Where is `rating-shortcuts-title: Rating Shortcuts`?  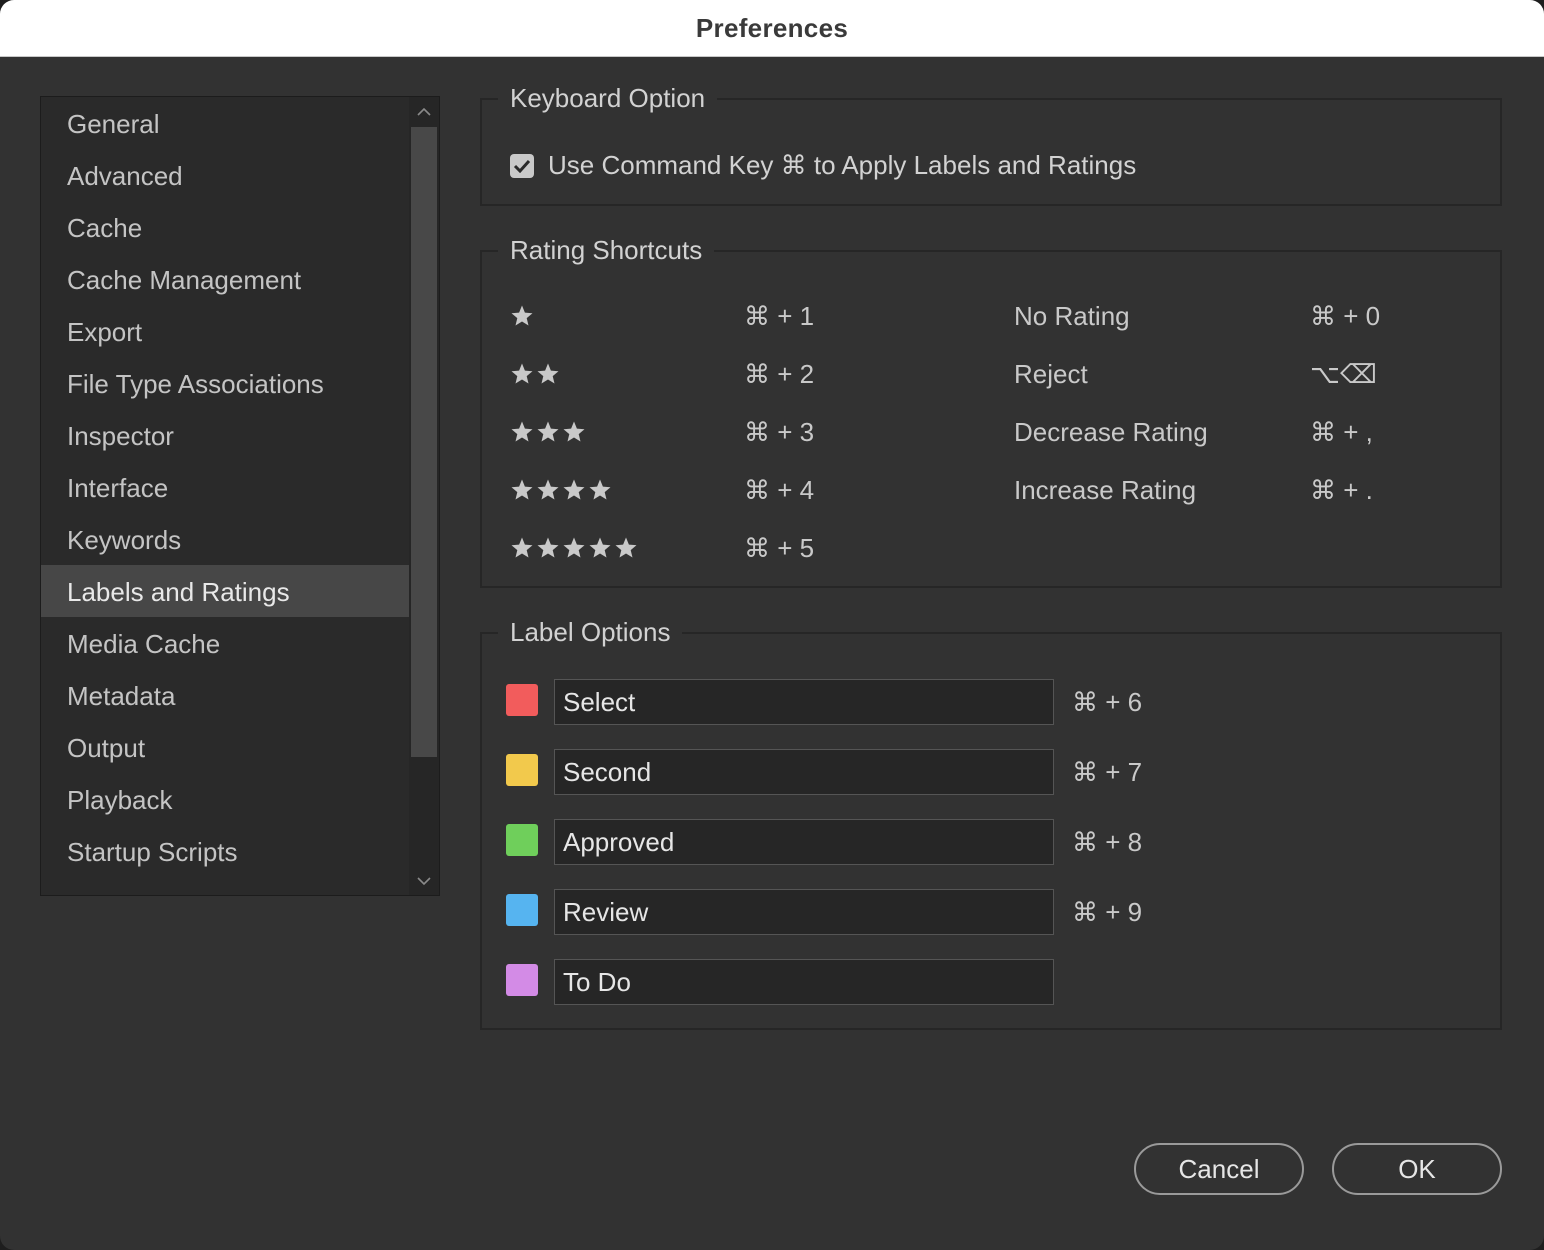
rating-shortcuts-title: Rating Shortcuts is located at coordinates (606, 250).